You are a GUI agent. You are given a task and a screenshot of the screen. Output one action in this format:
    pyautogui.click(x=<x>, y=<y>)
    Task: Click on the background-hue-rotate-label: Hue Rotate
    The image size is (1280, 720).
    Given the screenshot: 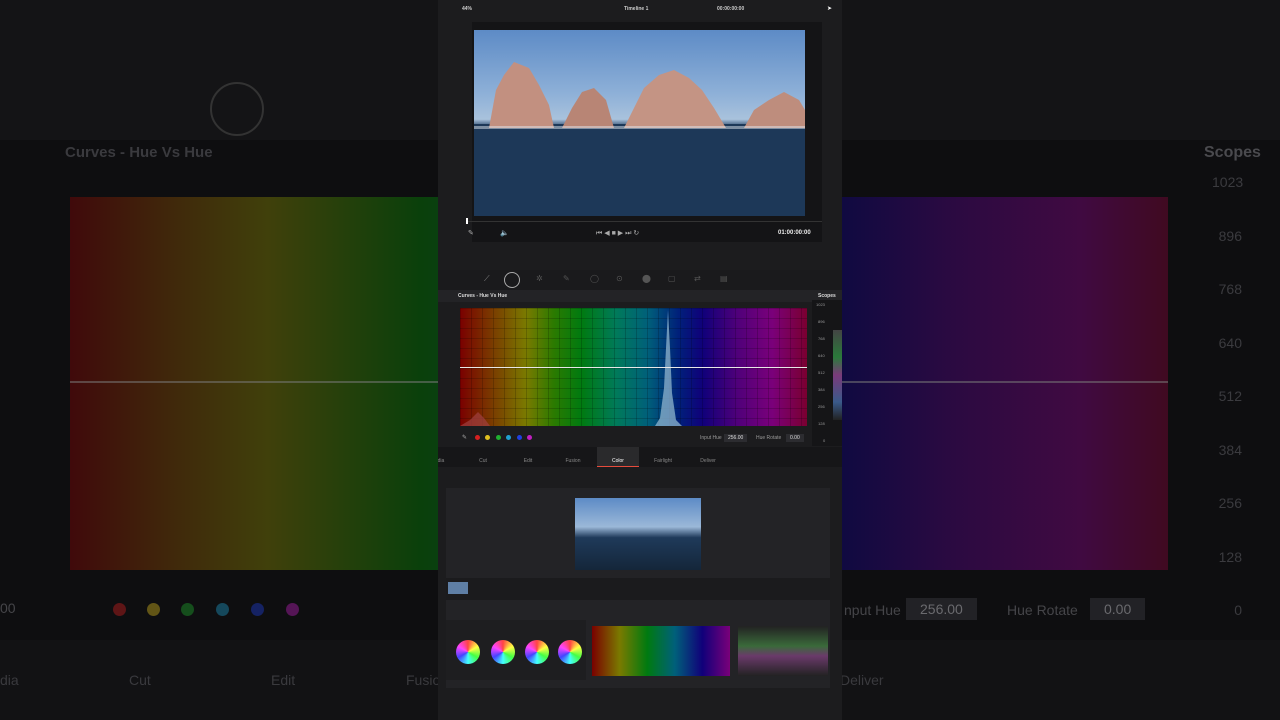 What is the action you would take?
    pyautogui.click(x=1042, y=610)
    